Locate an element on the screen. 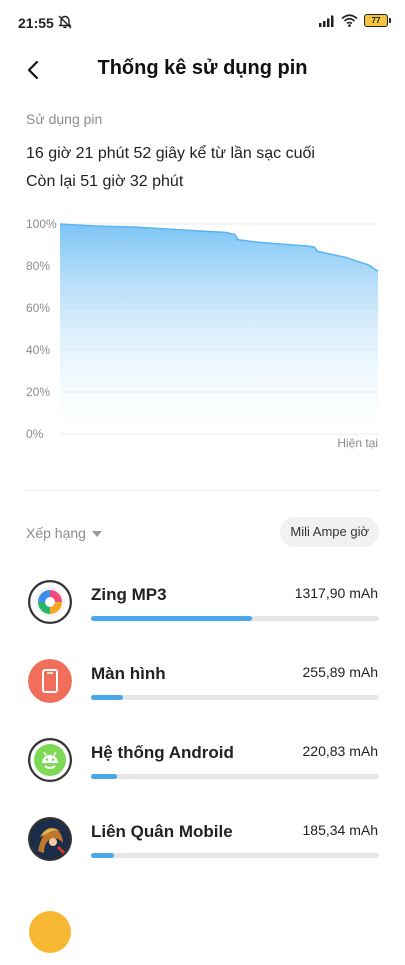  app-row-android: Hệ thống Android 220,83 mAh is located at coordinates (202, 767).